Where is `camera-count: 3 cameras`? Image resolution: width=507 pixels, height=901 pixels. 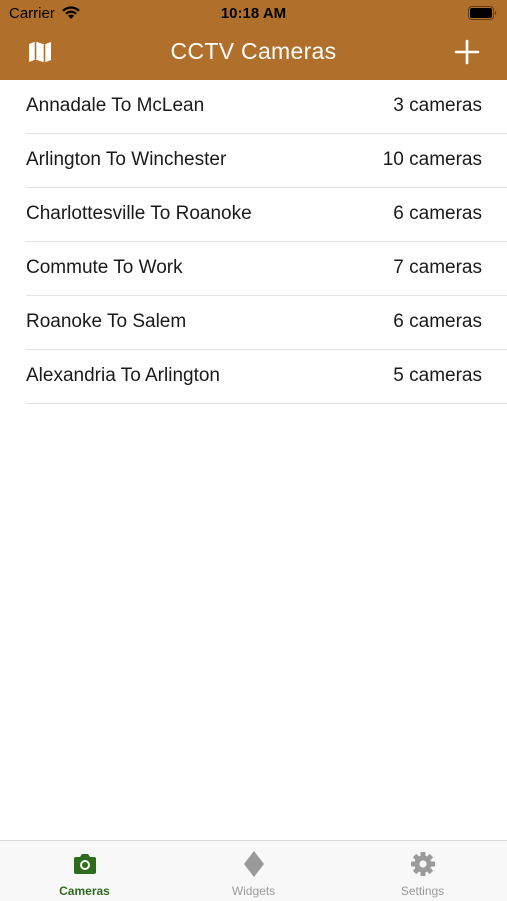
camera-count: 3 cameras is located at coordinates (437, 105).